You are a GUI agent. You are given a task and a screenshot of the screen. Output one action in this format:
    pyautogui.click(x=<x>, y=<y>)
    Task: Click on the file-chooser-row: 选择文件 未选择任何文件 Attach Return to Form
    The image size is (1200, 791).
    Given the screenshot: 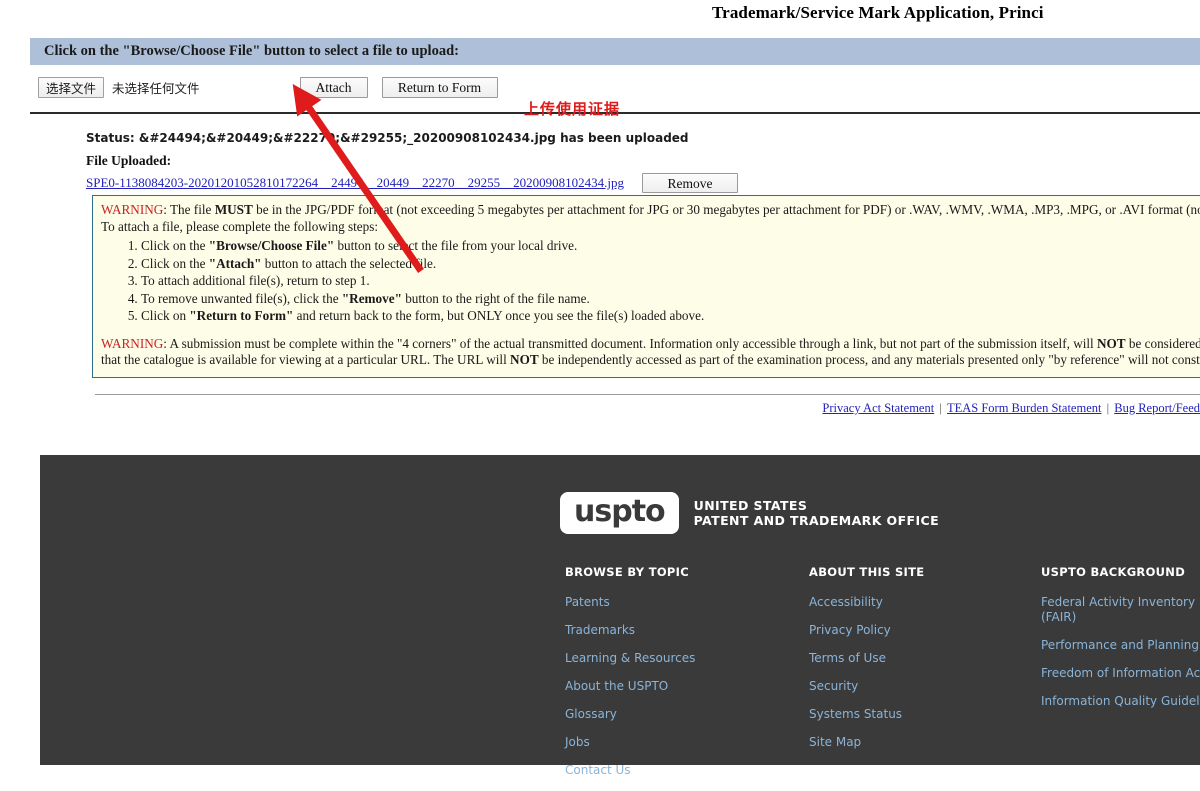 What is the action you would take?
    pyautogui.click(x=268, y=87)
    